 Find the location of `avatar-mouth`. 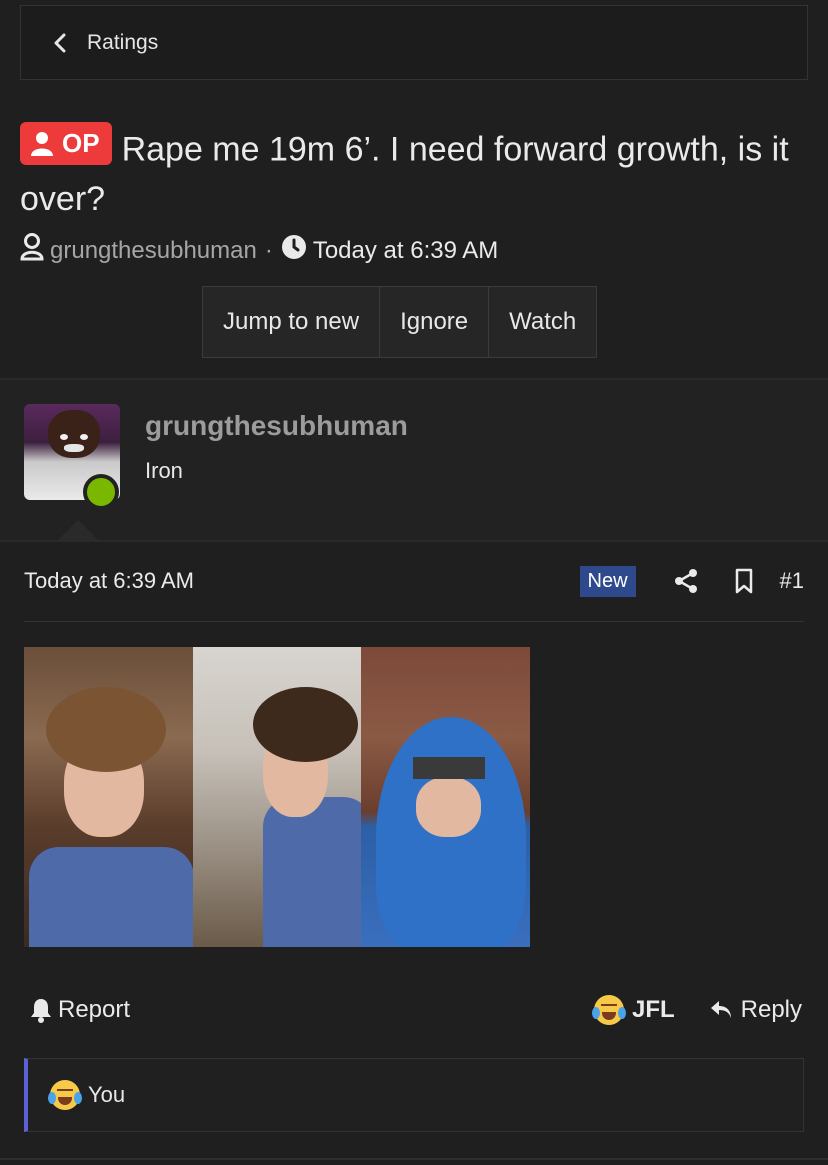

avatar-mouth is located at coordinates (74, 448).